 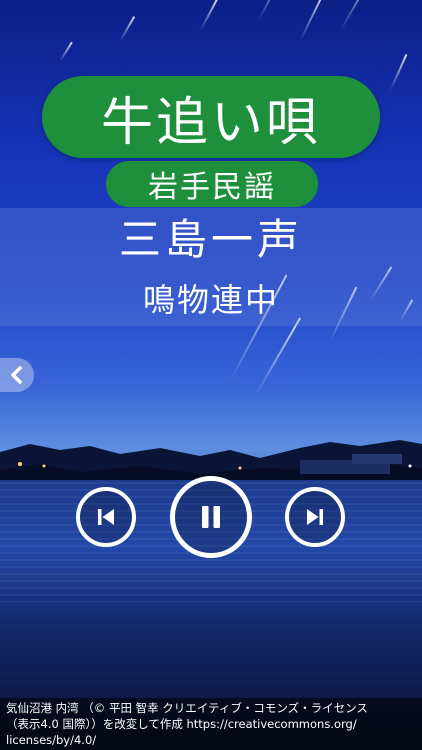 I want to click on pause-icon, so click(x=211, y=517).